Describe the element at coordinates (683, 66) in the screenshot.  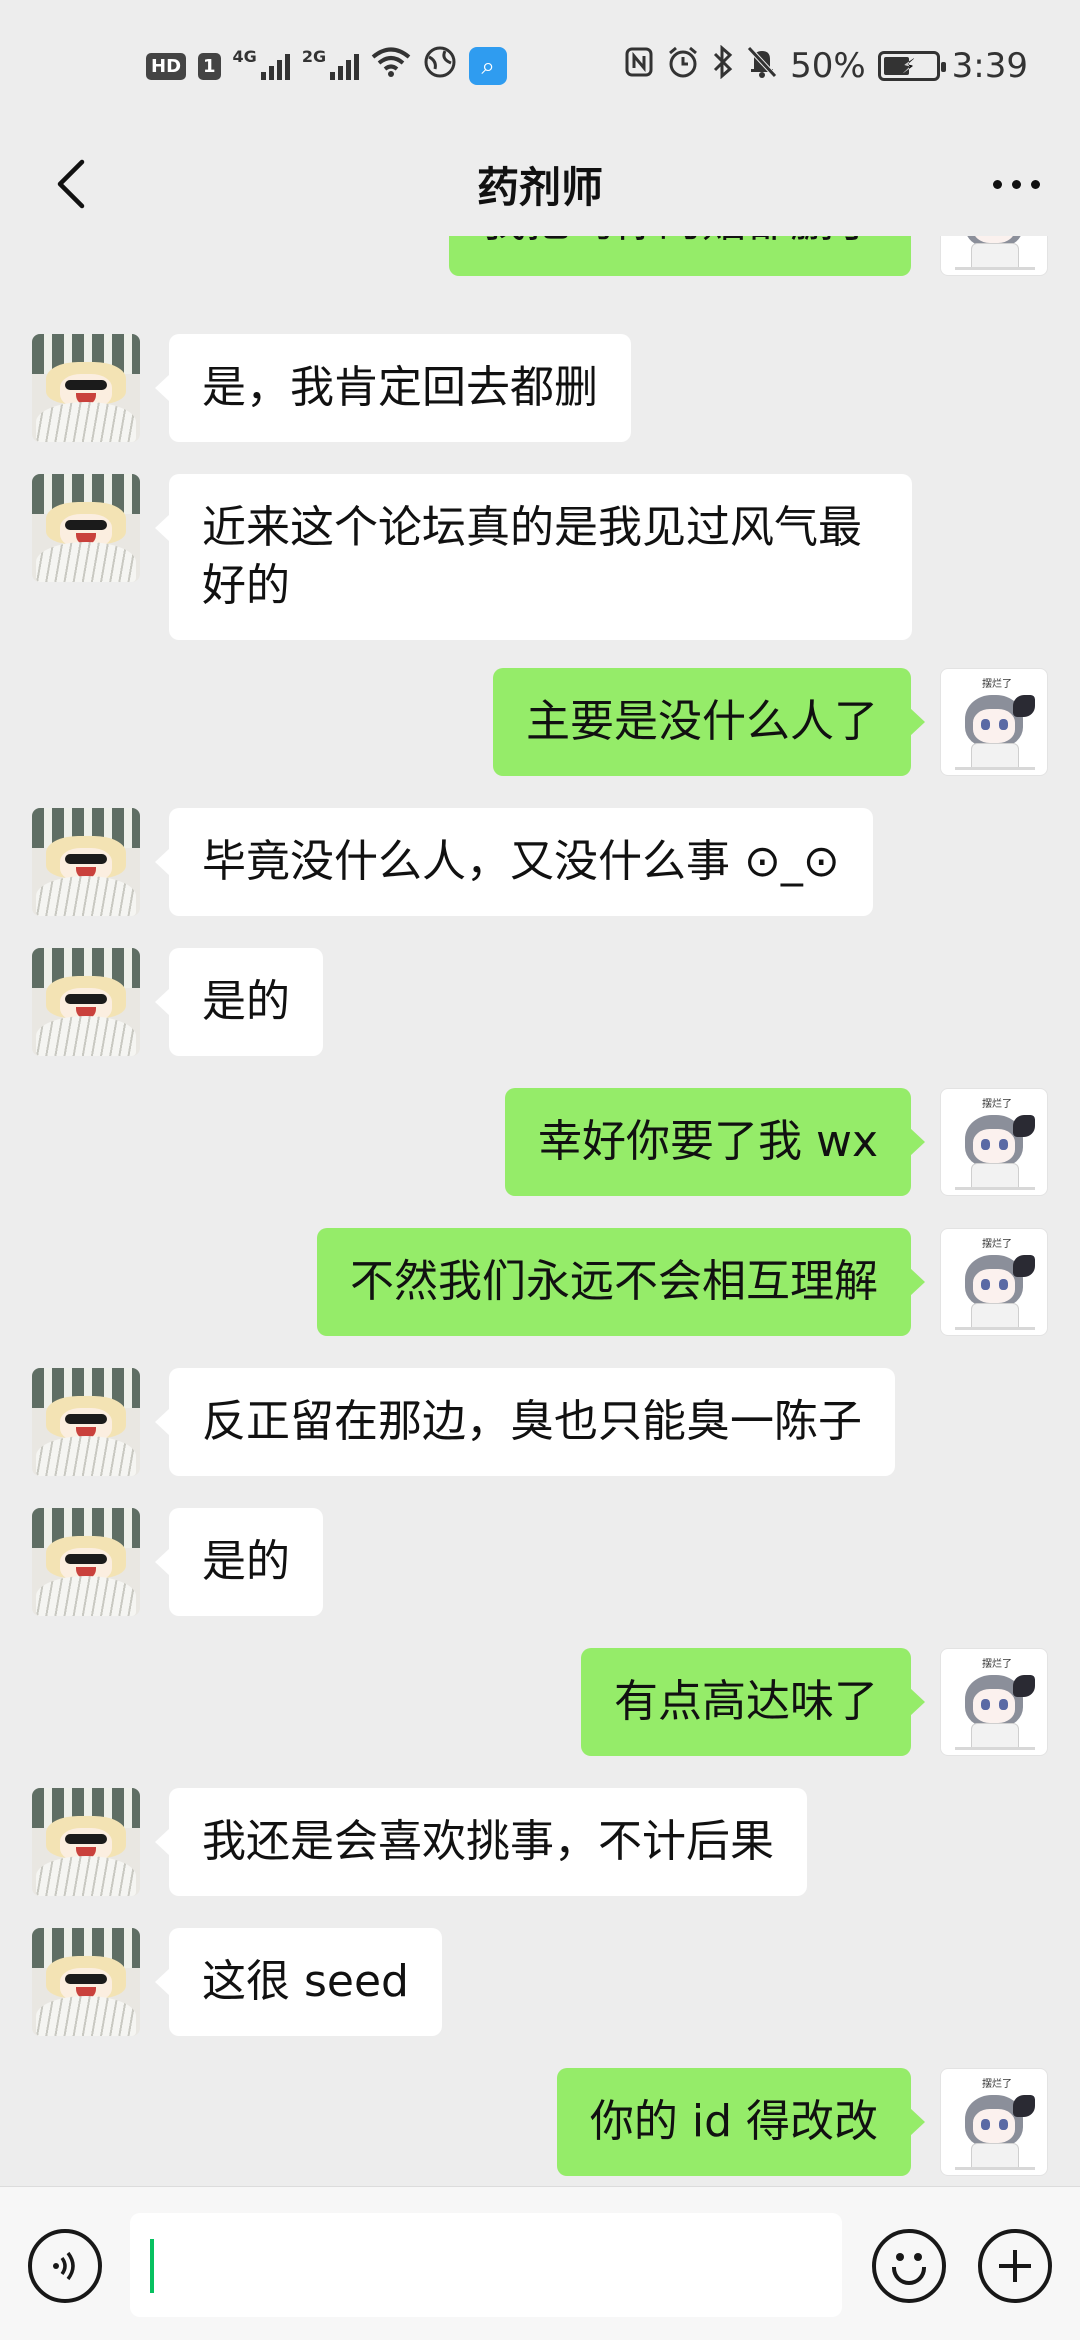
I see `alarm-icon` at that location.